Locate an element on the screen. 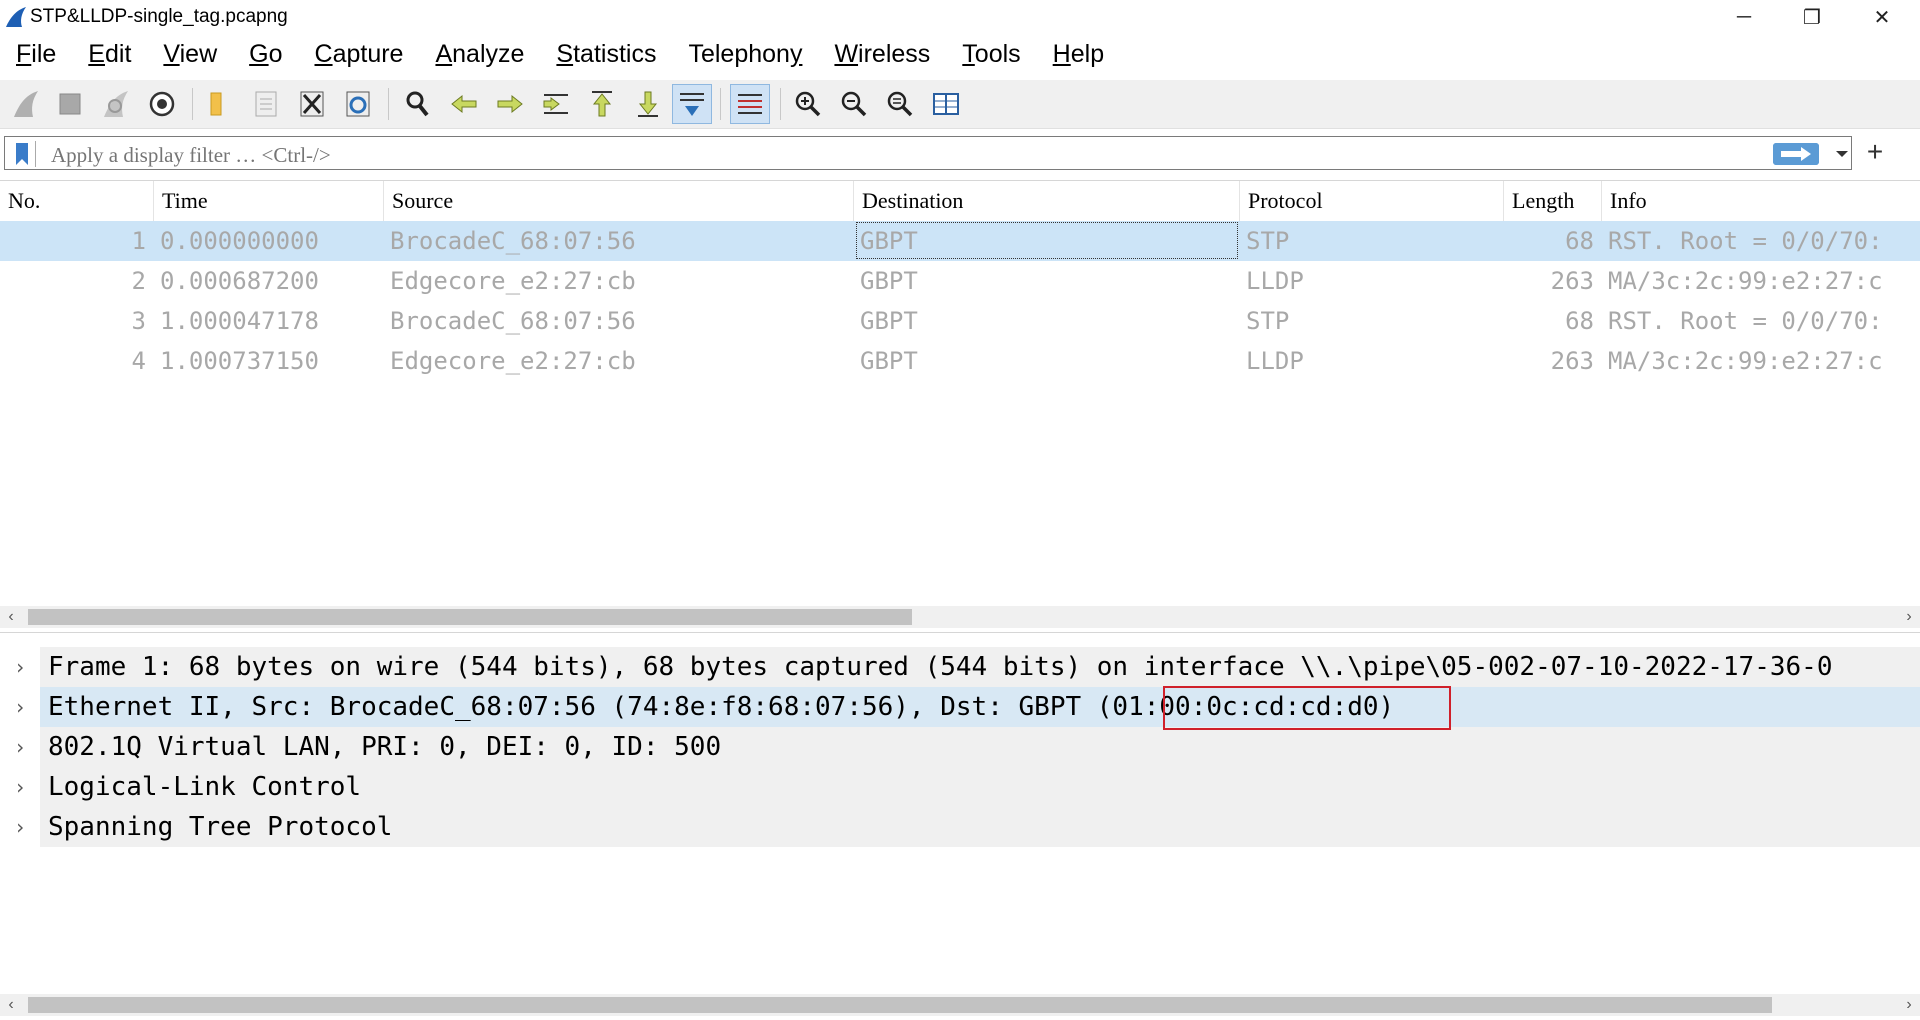 The image size is (1920, 1020). go-last-packet-icon is located at coordinates (648, 104).